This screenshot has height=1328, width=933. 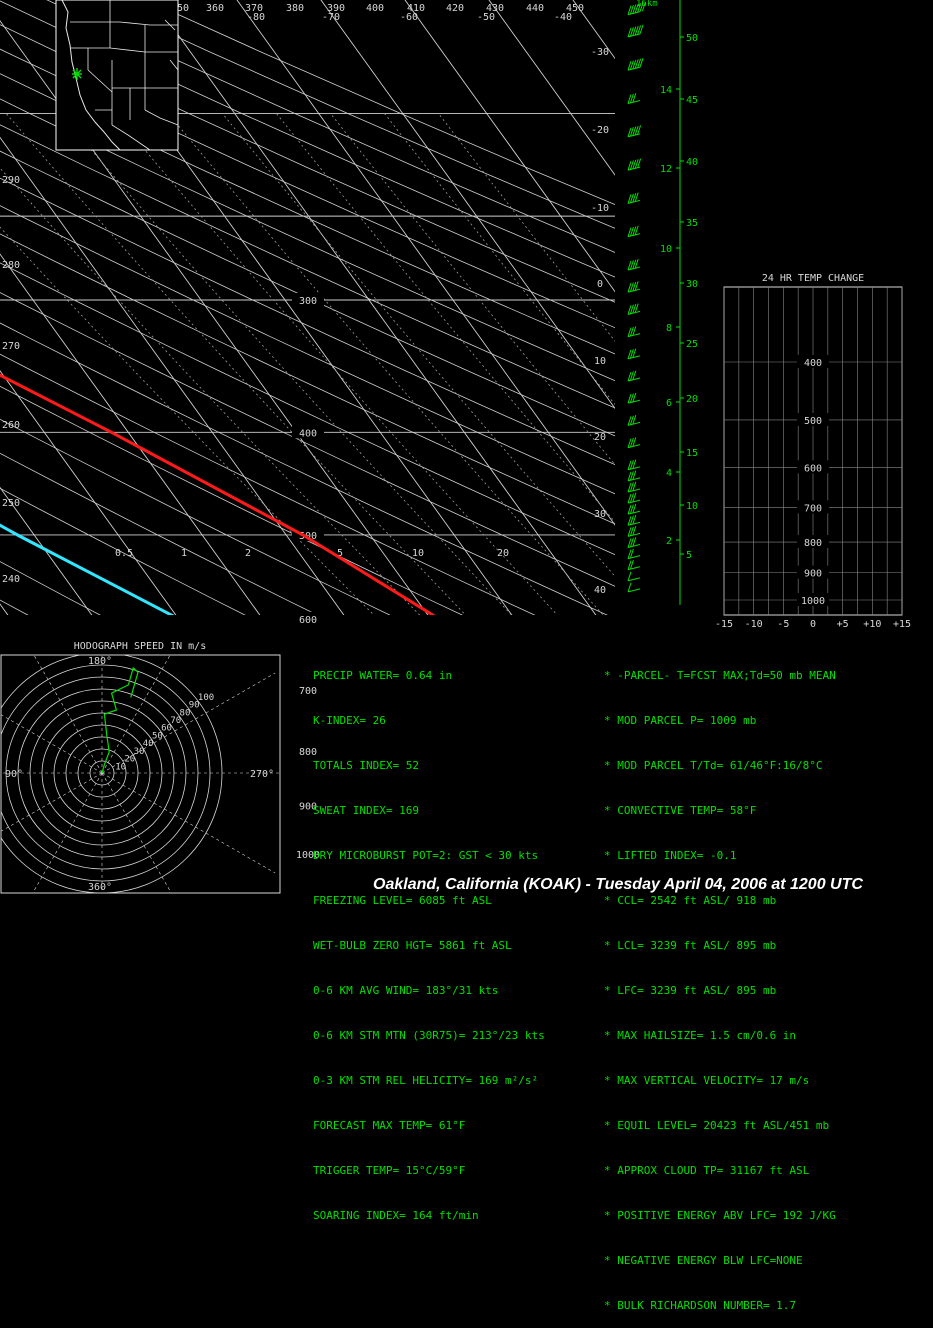 What do you see at coordinates (429, 945) in the screenshot?
I see `index-line: WET-BULB ZERO HGT= 5861 ft ASL` at bounding box center [429, 945].